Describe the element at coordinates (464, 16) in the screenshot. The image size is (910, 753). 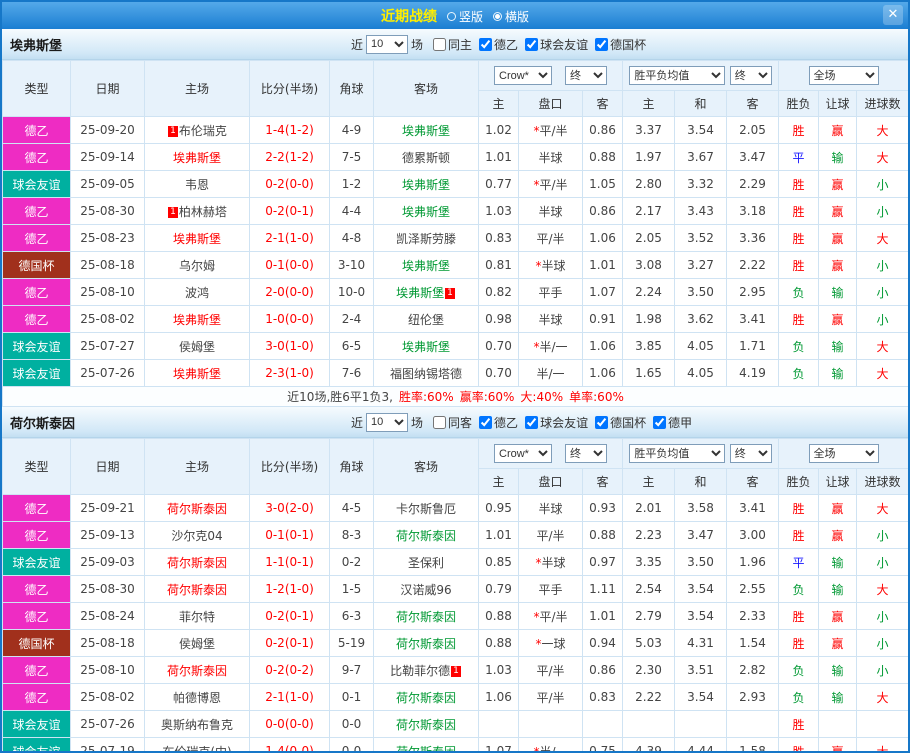
I see `layout-radio-option-0: 竖版` at that location.